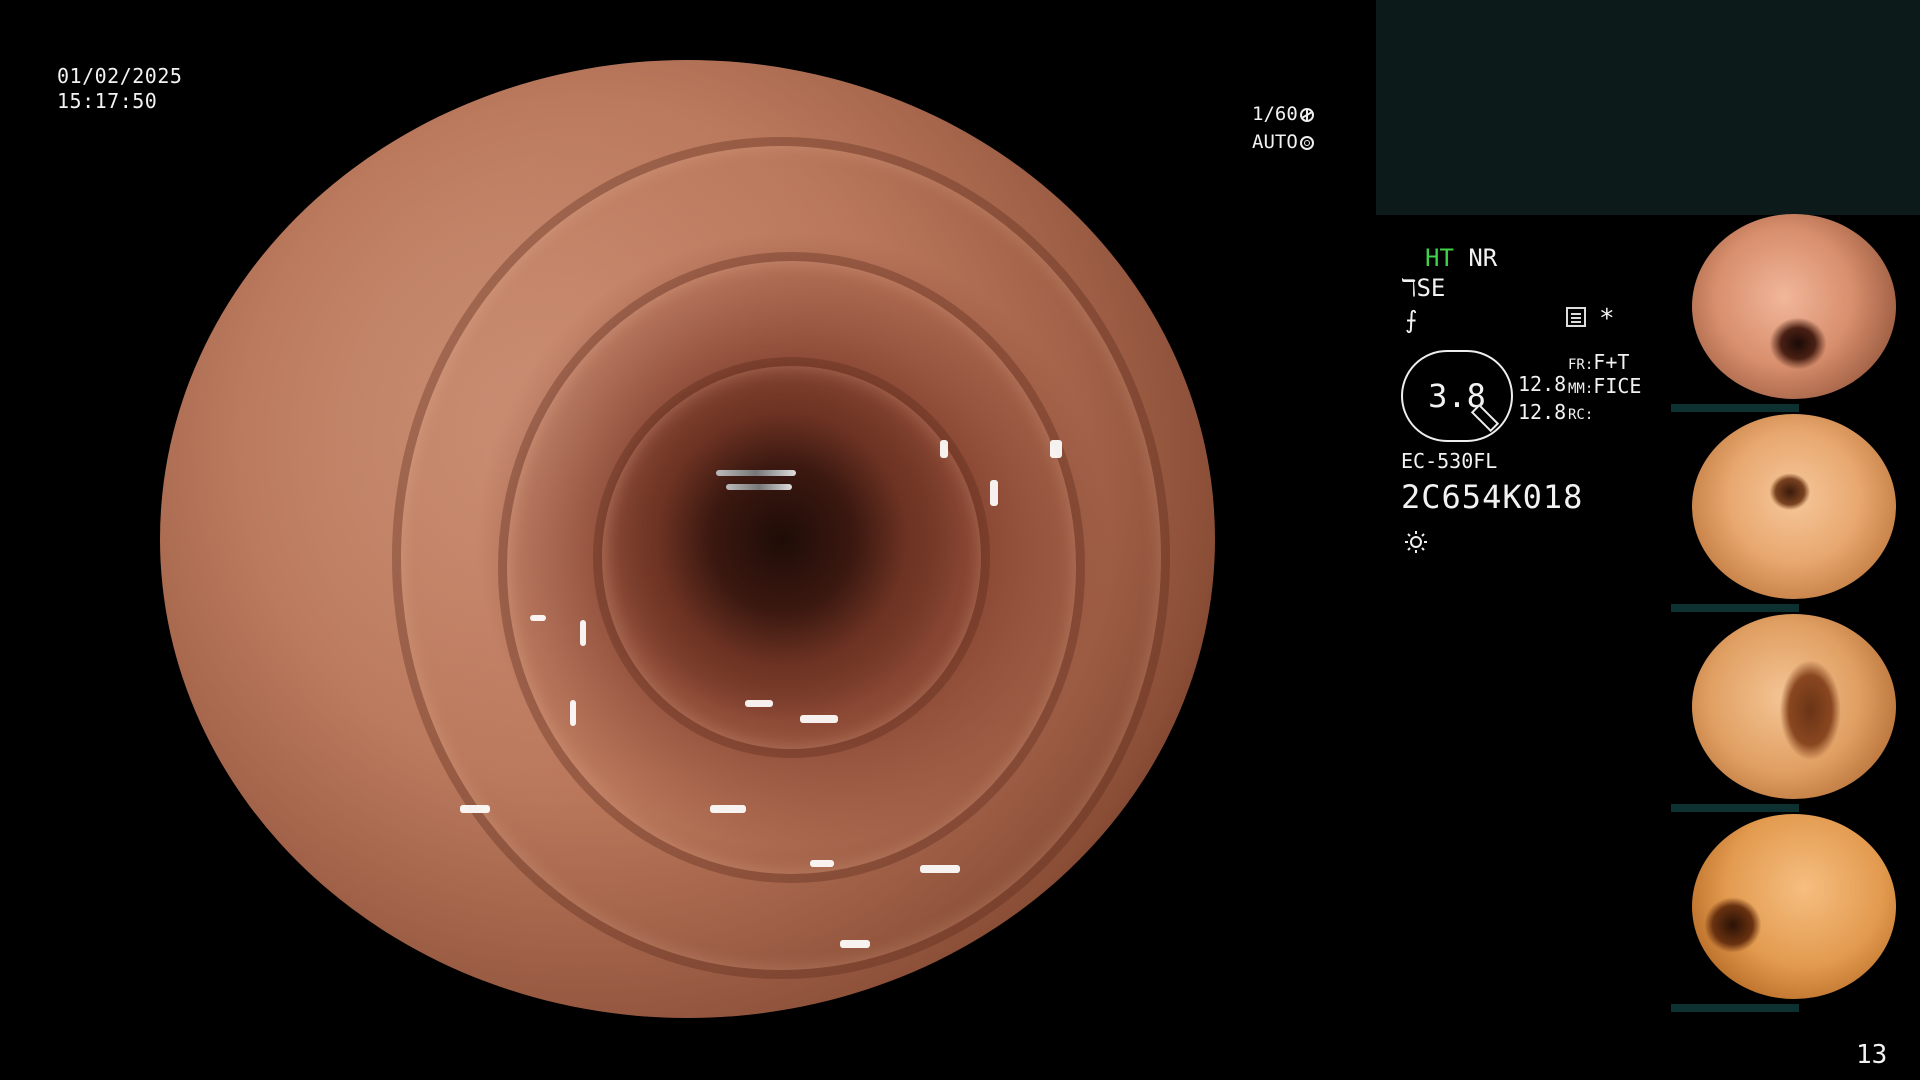  Describe the element at coordinates (107, 101) in the screenshot. I see `time-text: 15:17:50` at that location.